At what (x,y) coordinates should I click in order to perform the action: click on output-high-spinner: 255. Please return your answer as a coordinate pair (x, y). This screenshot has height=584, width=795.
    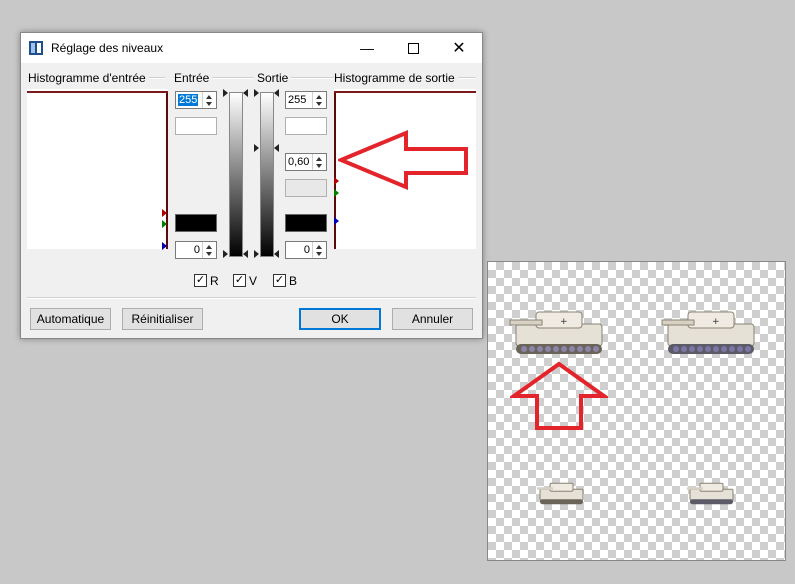
    Looking at the image, I should click on (306, 100).